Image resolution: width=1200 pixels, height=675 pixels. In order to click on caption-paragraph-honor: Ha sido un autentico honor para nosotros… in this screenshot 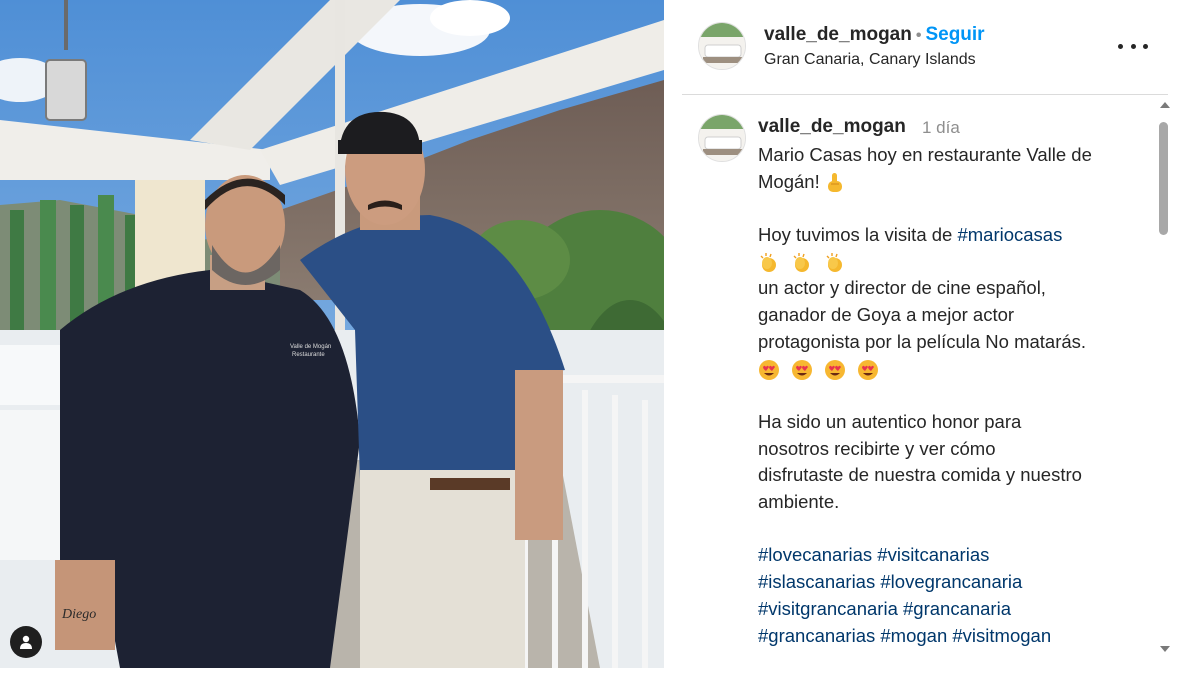, I will do `click(953, 462)`.